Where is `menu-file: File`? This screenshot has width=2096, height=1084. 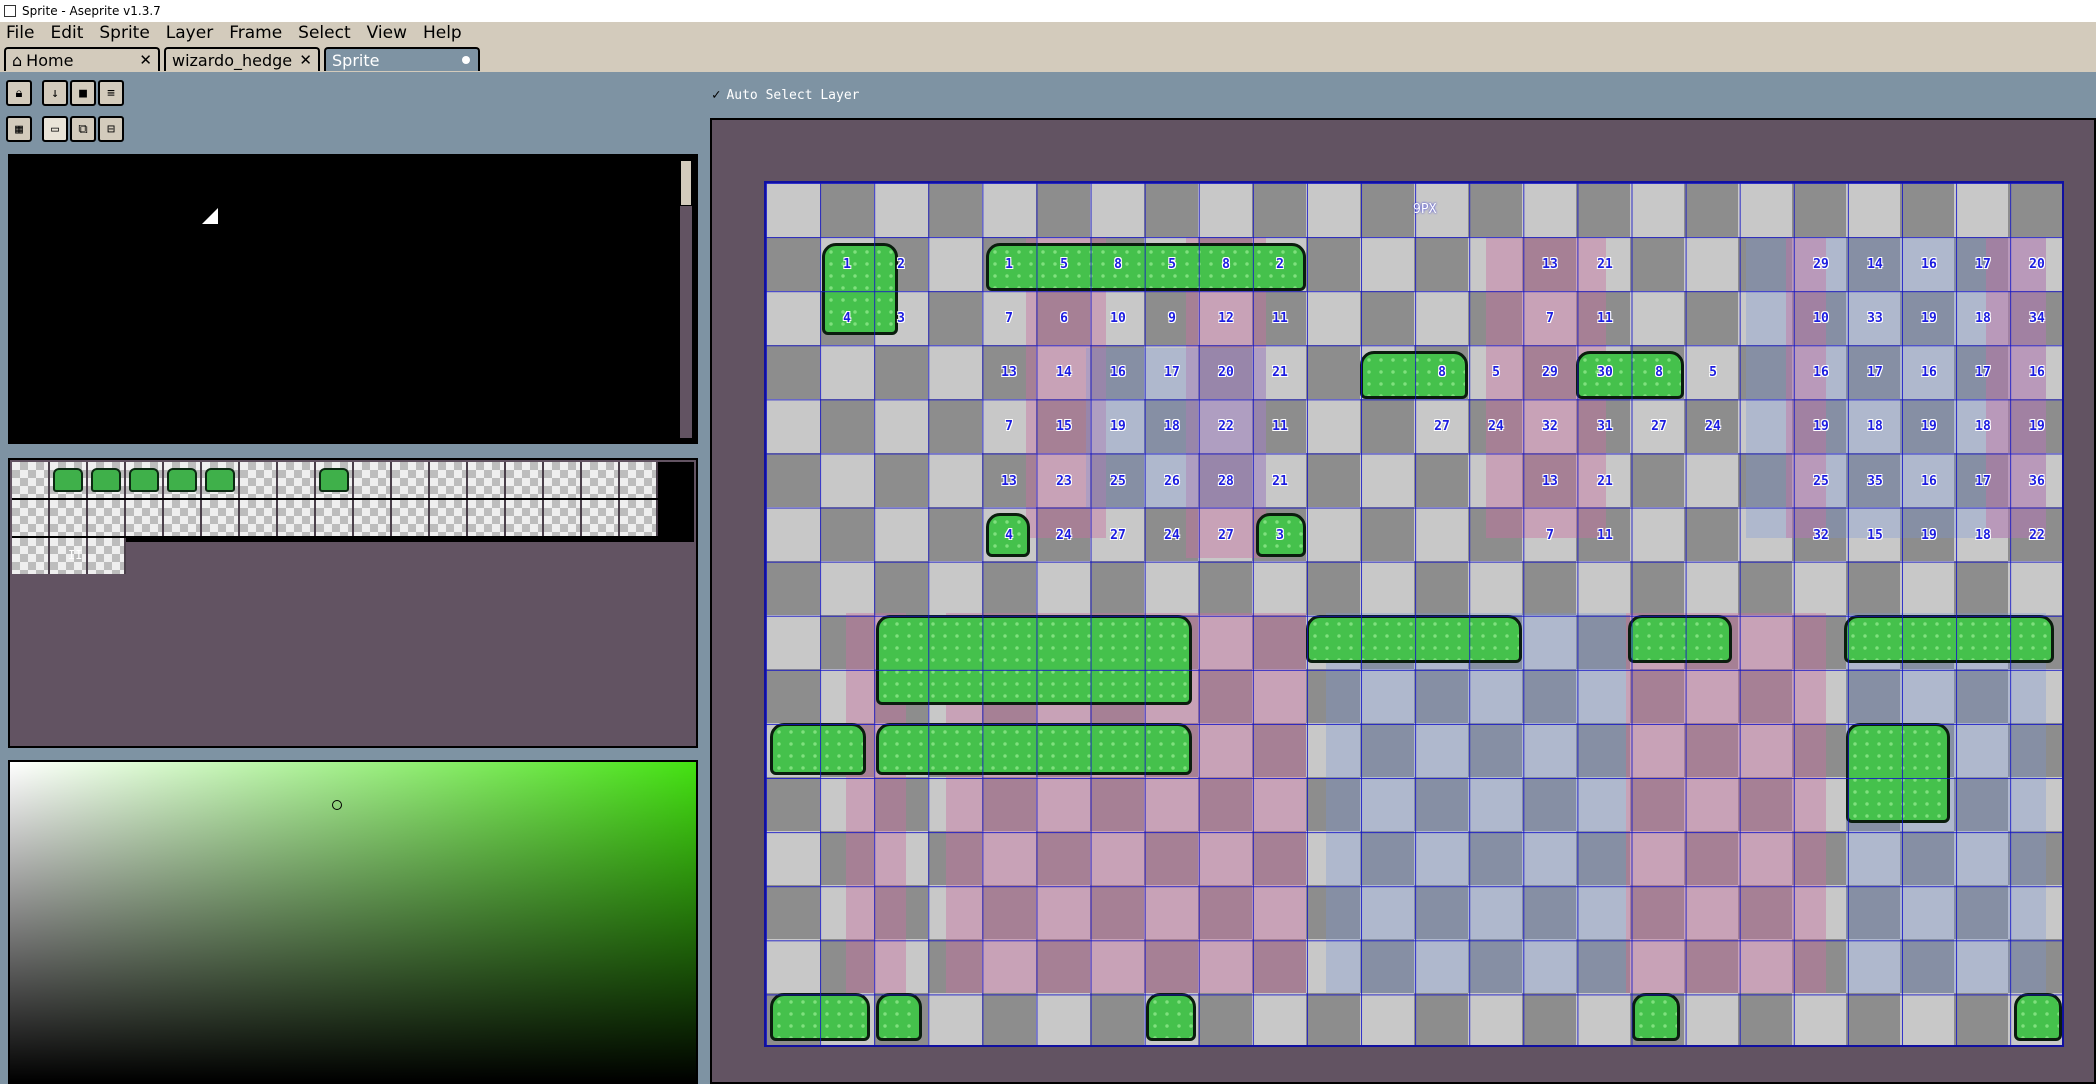
menu-file: File is located at coordinates (21, 33).